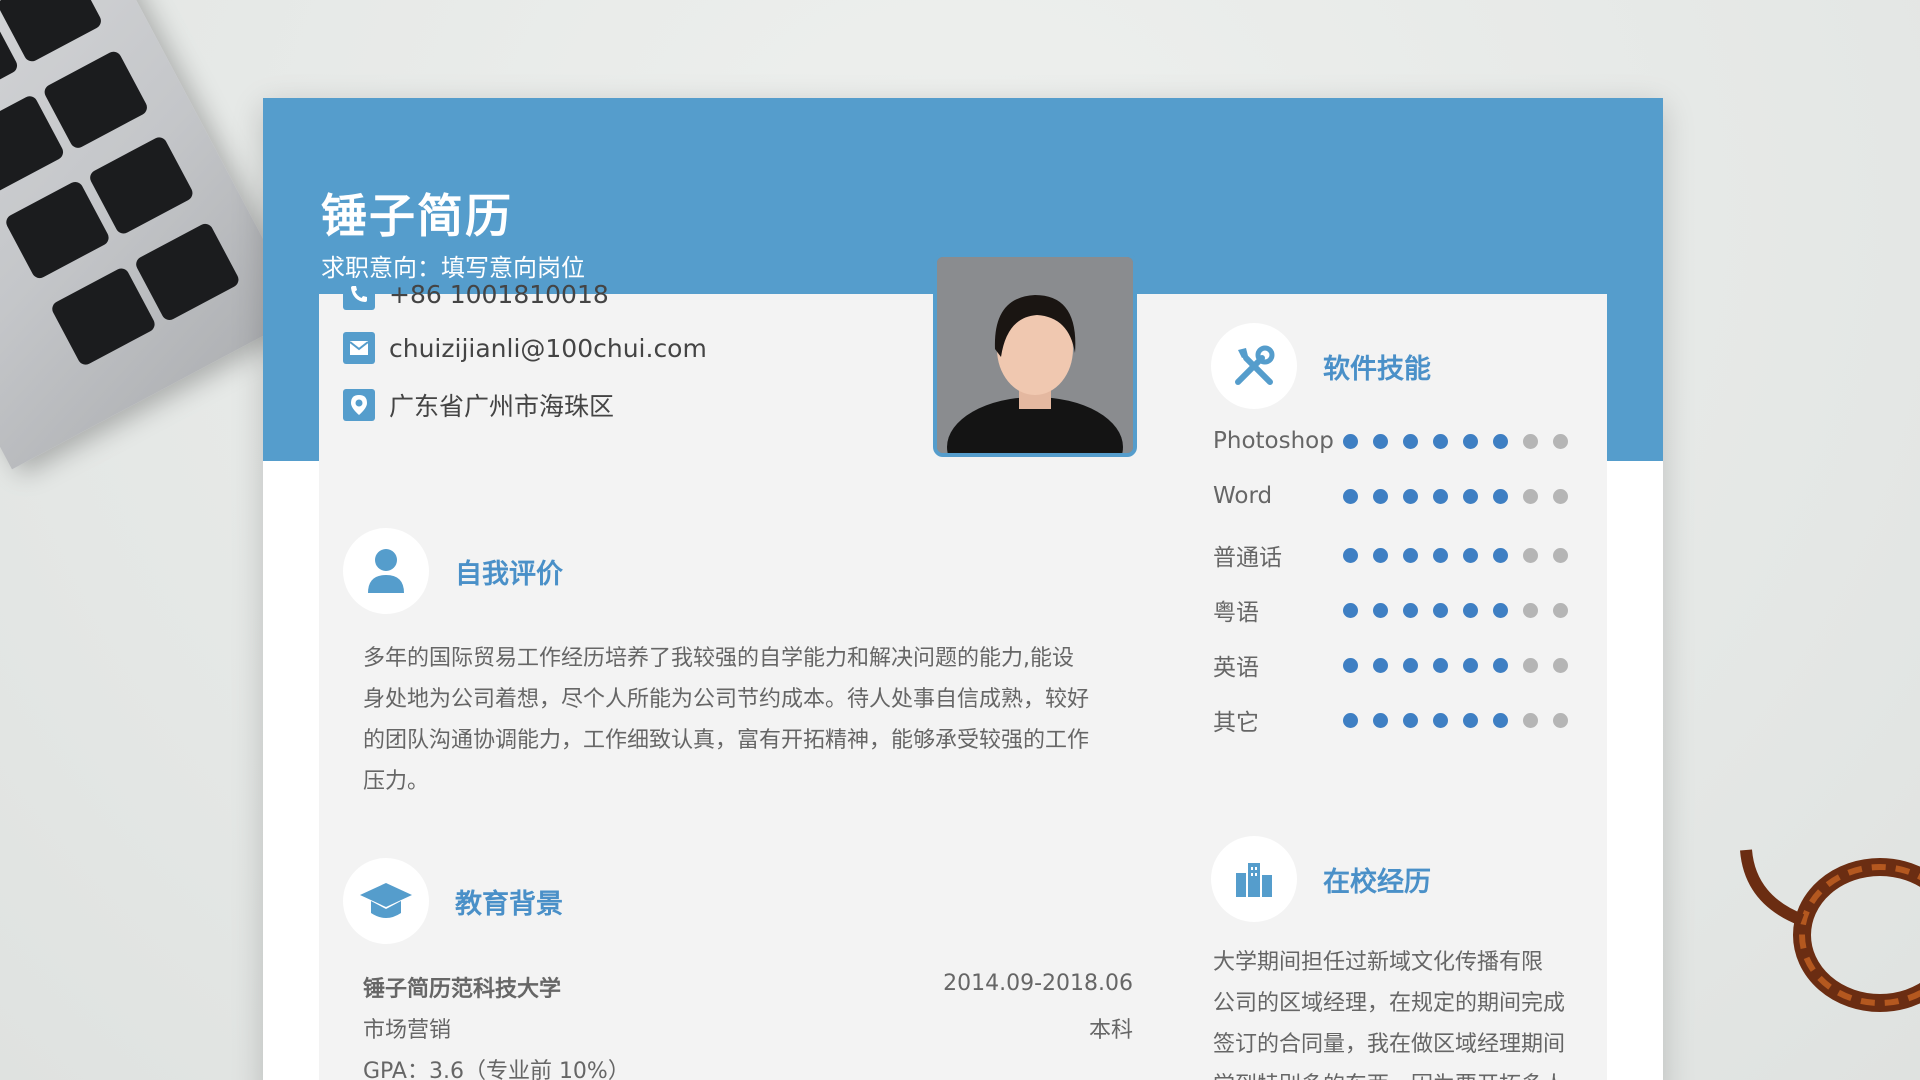 The height and width of the screenshot is (1080, 1920). Describe the element at coordinates (496, 1069) in the screenshot. I see `education-gpa: GPA：3.6（专业前 10%）` at that location.